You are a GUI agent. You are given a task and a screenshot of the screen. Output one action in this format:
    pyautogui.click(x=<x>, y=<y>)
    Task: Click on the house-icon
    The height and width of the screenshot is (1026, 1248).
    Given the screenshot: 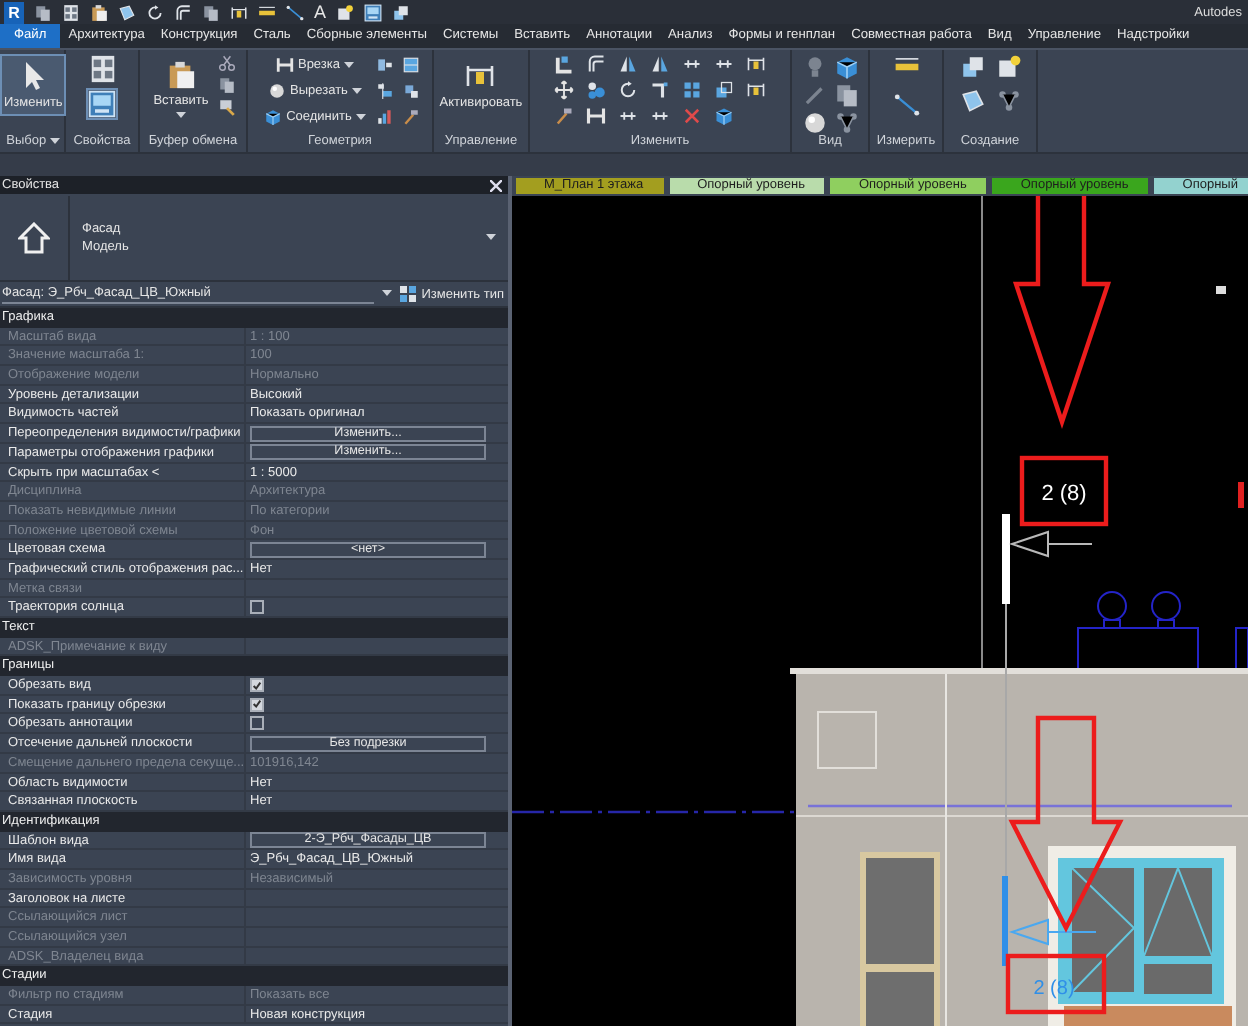 What is the action you would take?
    pyautogui.click(x=34, y=237)
    